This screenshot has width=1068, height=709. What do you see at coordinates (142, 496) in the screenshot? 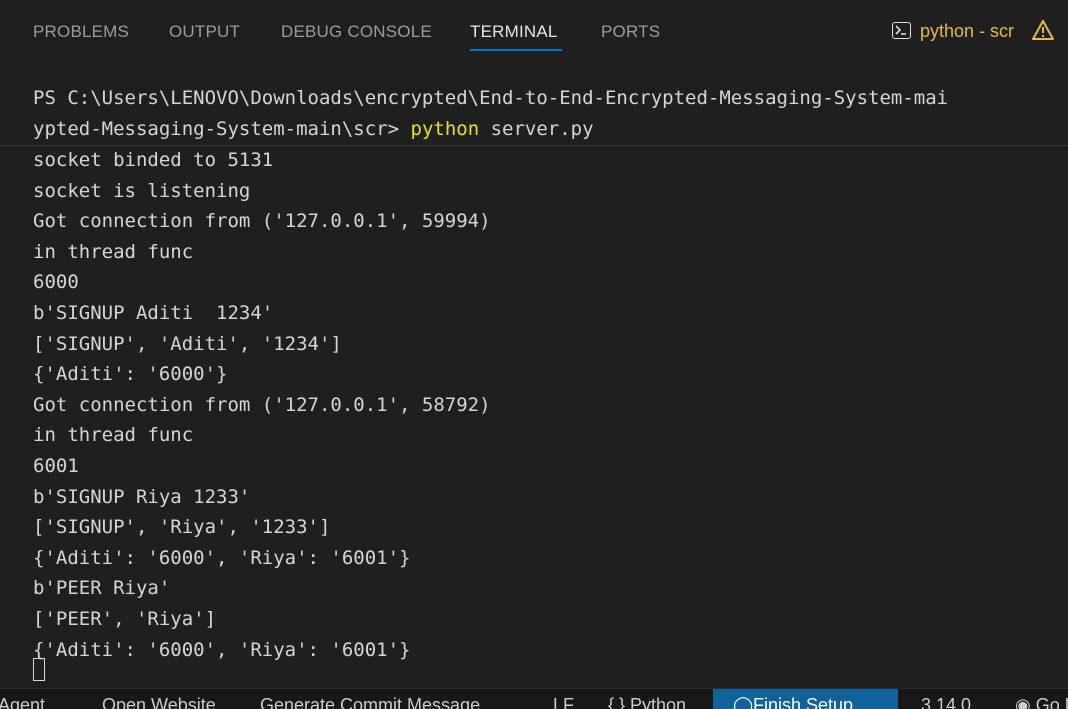
I see `output-line: b'SIGNUP Riya 1233'` at bounding box center [142, 496].